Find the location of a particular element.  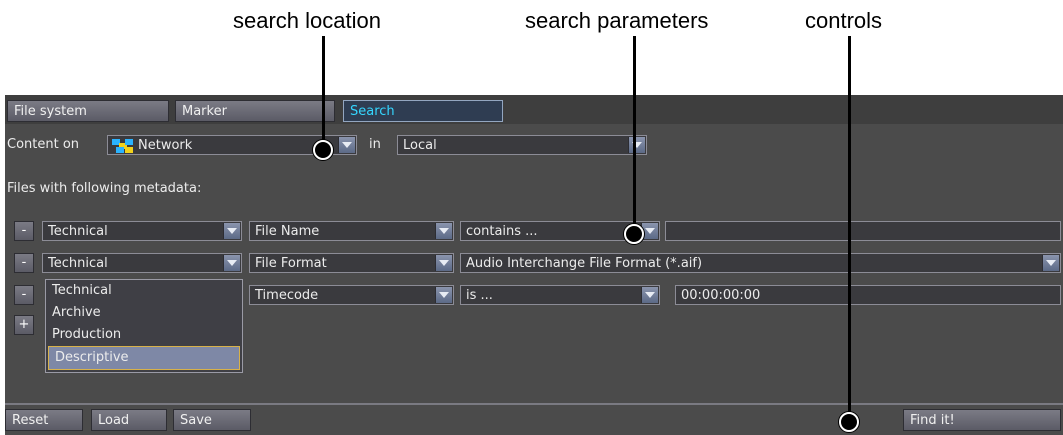

save-button: Save is located at coordinates (212, 420).